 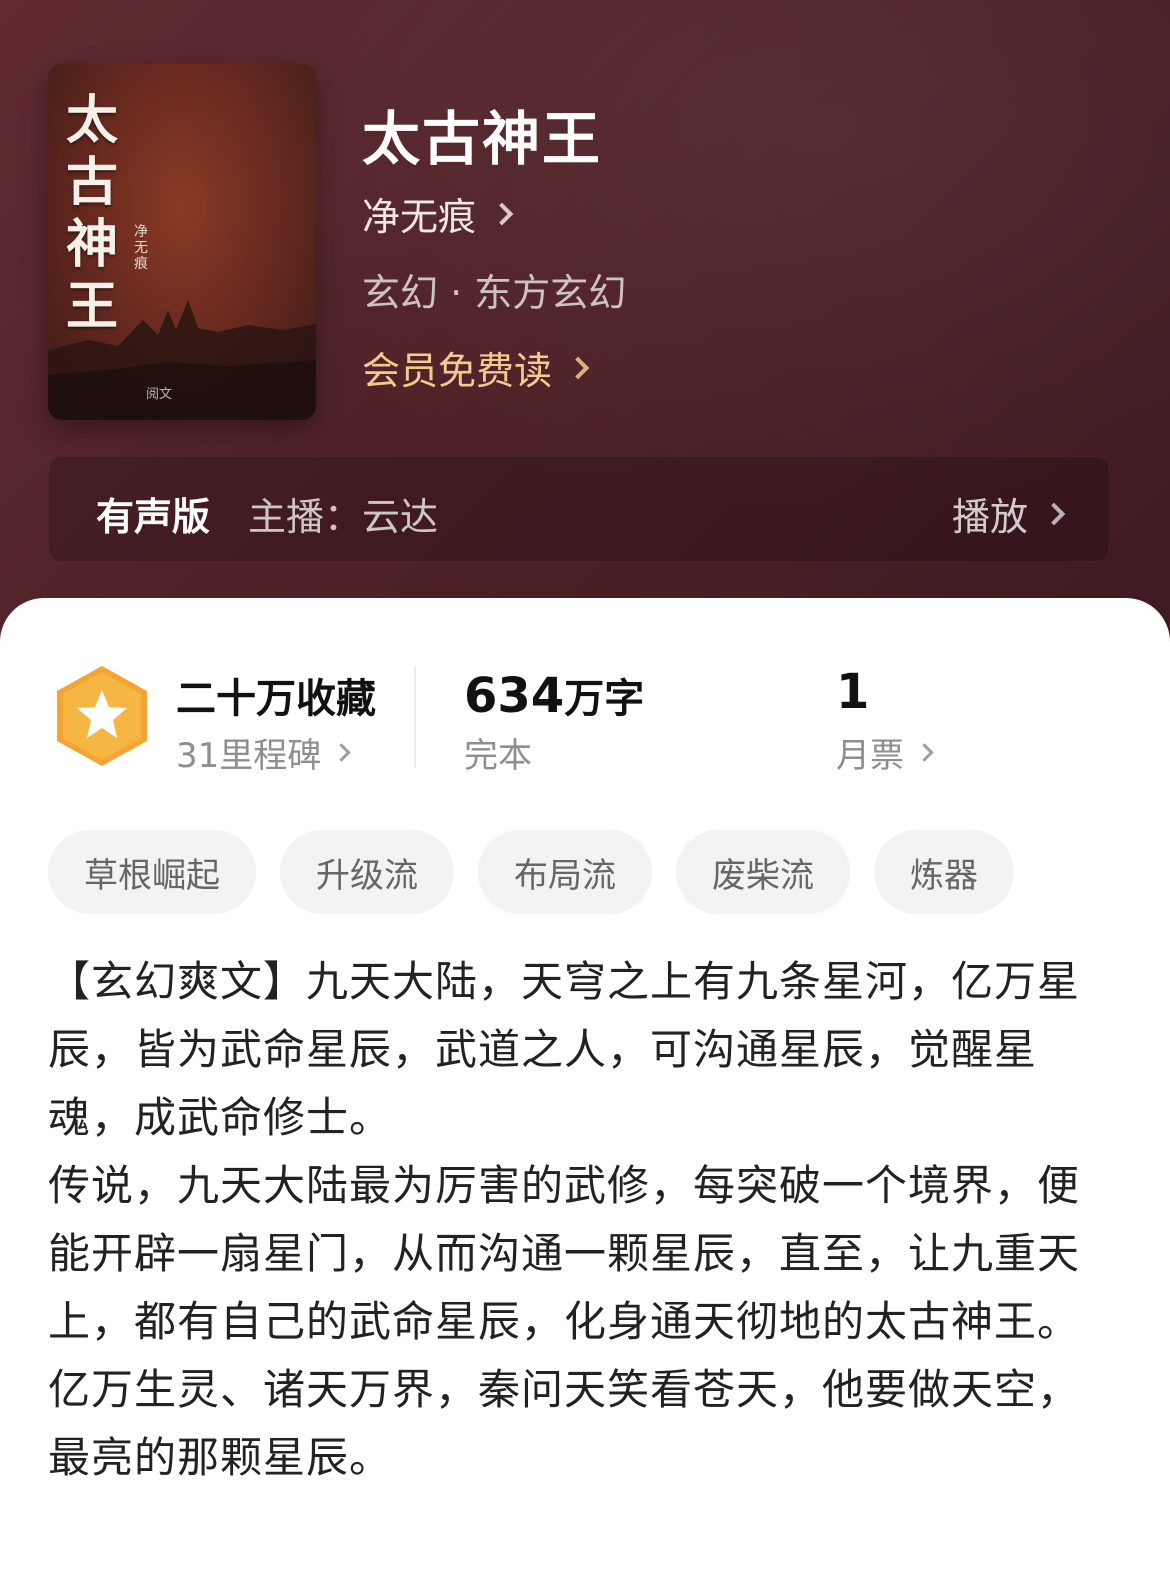 I want to click on monthly-ticket-link: 月票, so click(x=885, y=752).